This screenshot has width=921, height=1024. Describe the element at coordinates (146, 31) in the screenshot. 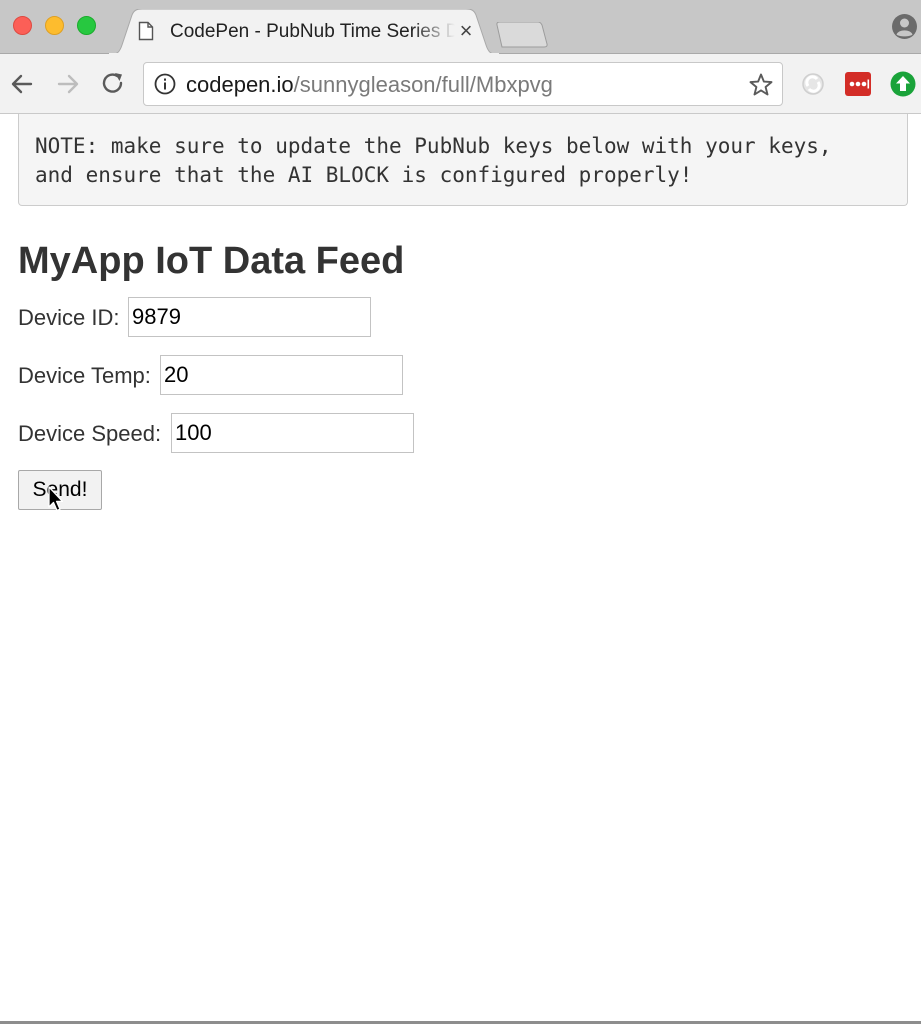

I see `page-icon` at that location.